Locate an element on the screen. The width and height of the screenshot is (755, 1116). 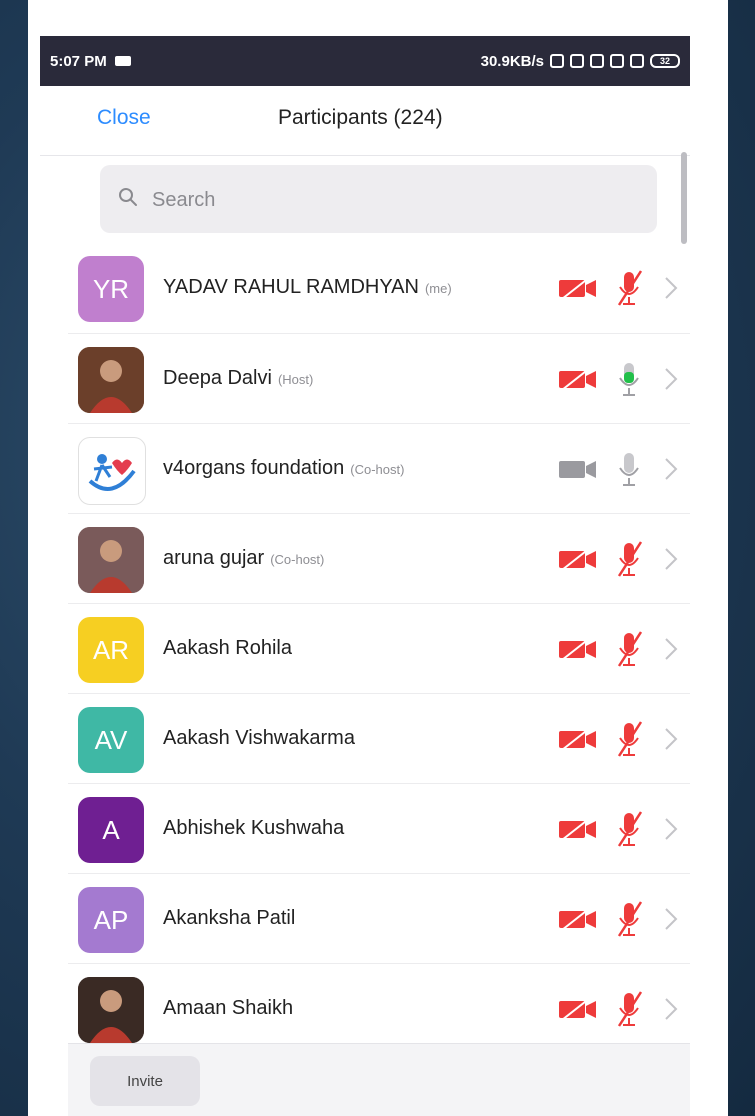
participant-name: YADAV RAHUL RAMDHYAN (me) is located at coordinates (307, 287).